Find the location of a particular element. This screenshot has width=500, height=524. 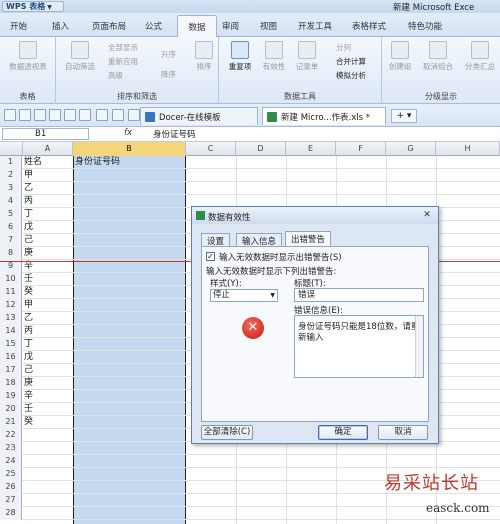

row-header: 21 is located at coordinates (11, 422).